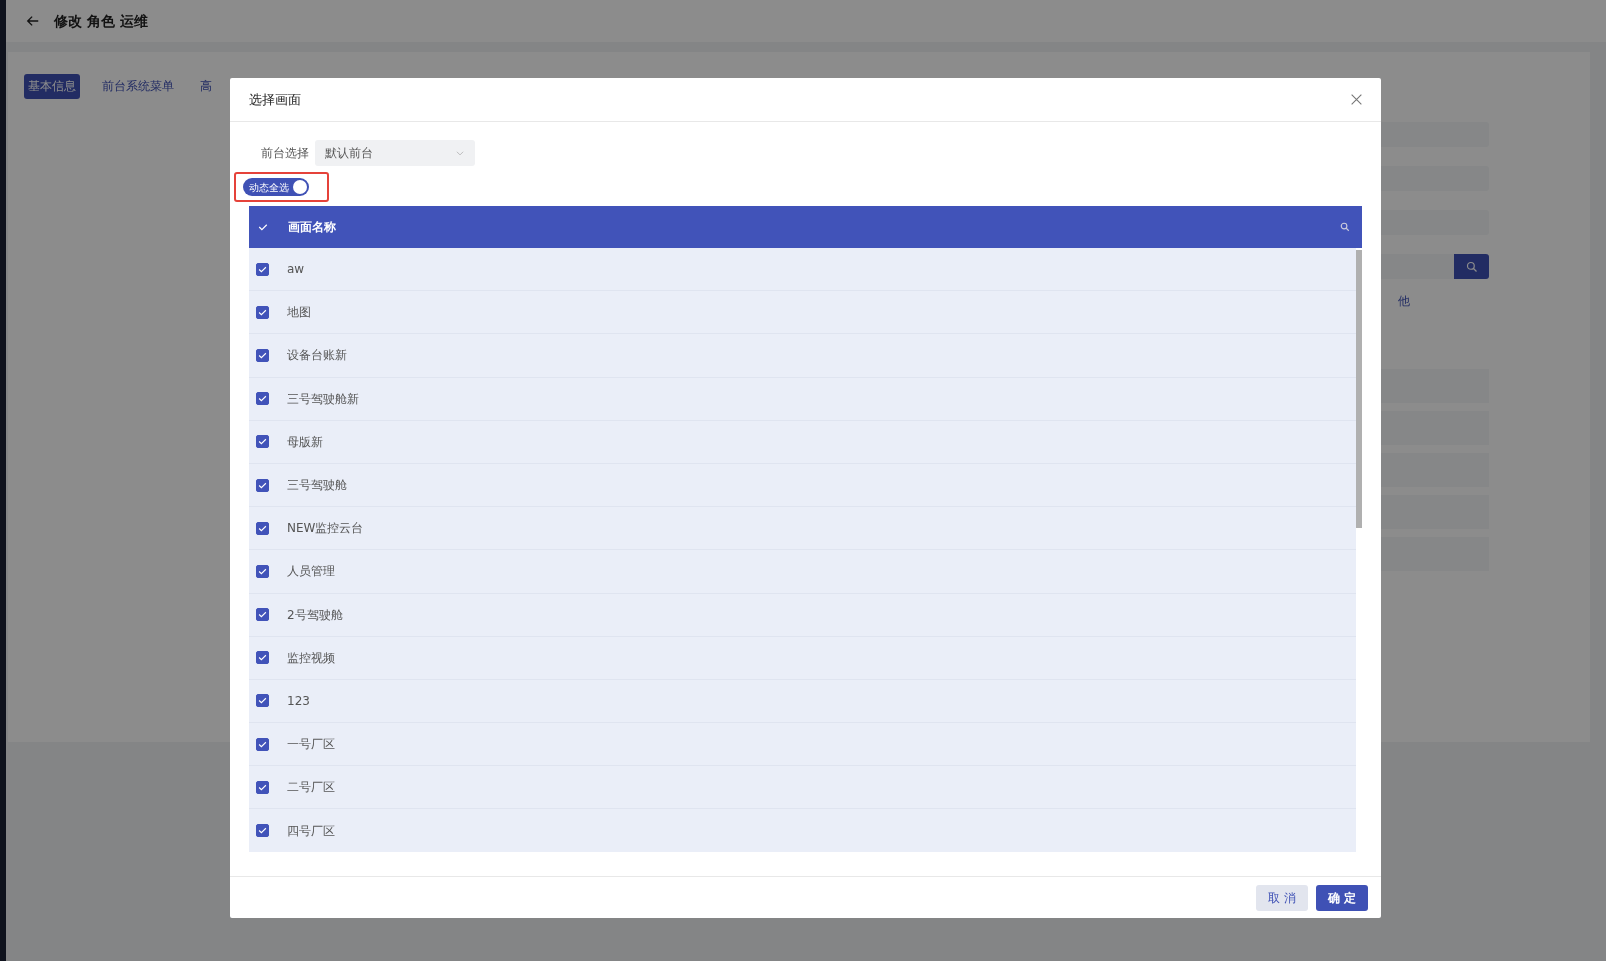 Image resolution: width=1606 pixels, height=961 pixels. What do you see at coordinates (315, 615) in the screenshot?
I see `table-cell-text: 2号驾驶舱` at bounding box center [315, 615].